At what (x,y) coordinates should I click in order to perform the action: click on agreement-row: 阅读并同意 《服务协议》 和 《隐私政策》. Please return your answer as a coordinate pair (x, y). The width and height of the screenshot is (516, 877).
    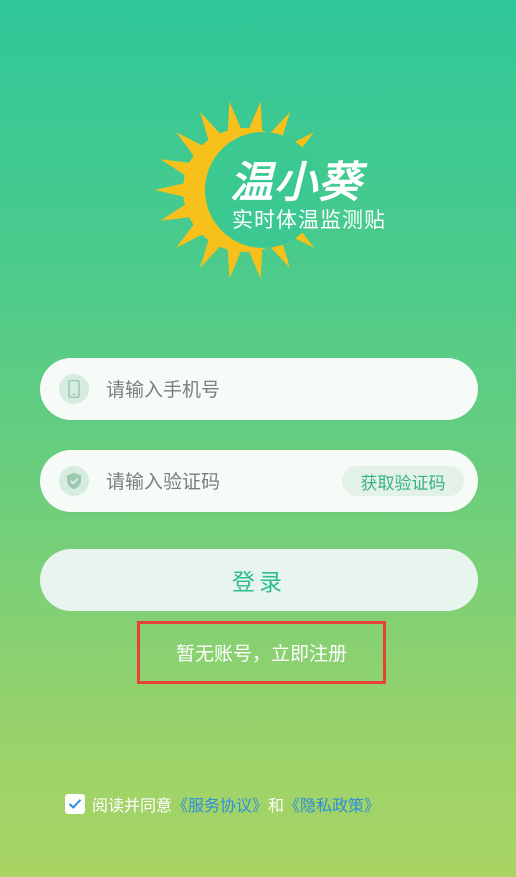
    Looking at the image, I should click on (222, 804).